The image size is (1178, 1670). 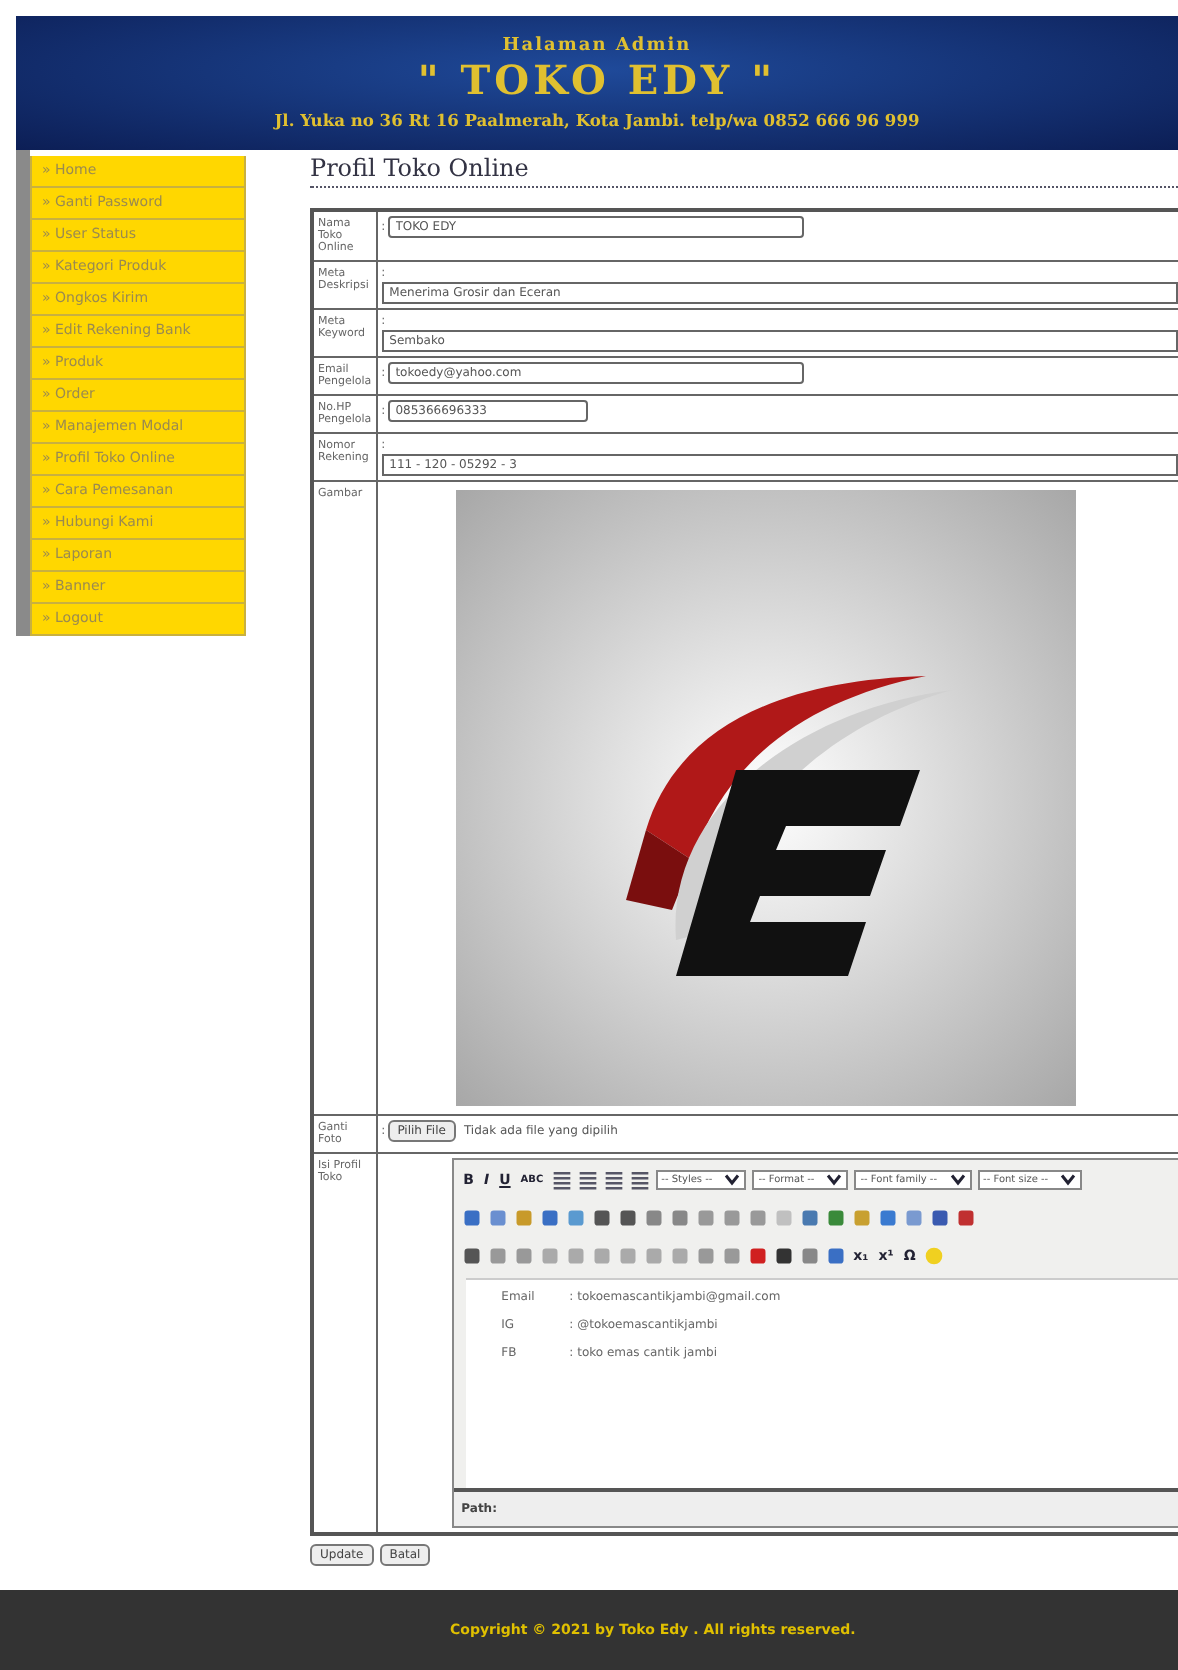 What do you see at coordinates (744, 171) in the screenshot?
I see `page-title: Profil Toko Online` at bounding box center [744, 171].